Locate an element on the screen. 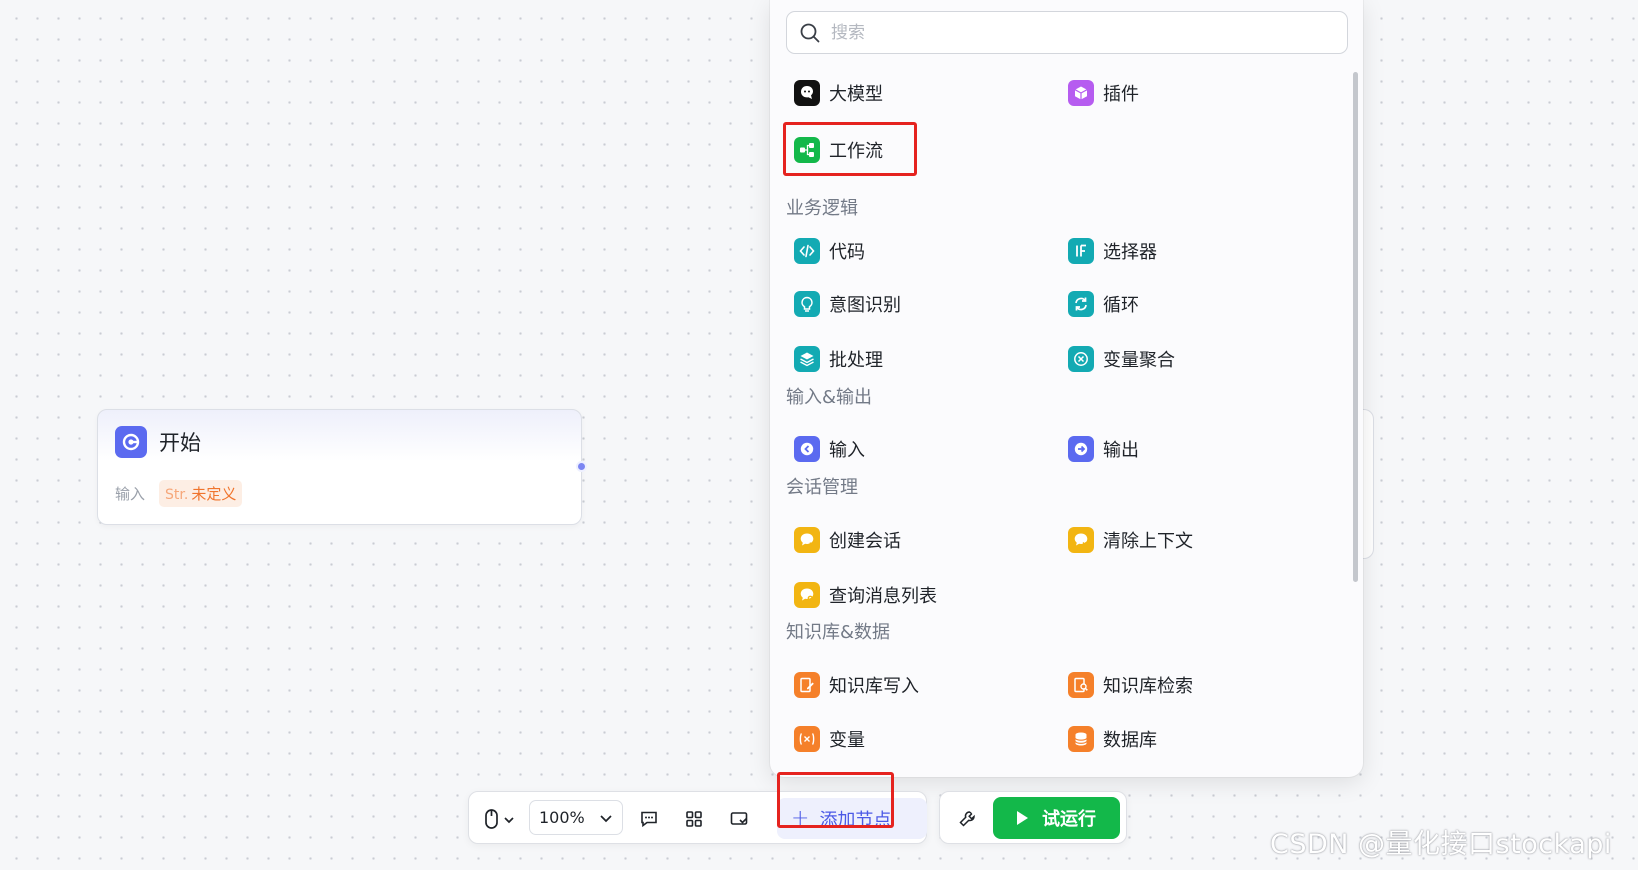 Image resolution: width=1638 pixels, height=870 pixels. node-item-label: 代码 is located at coordinates (847, 252).